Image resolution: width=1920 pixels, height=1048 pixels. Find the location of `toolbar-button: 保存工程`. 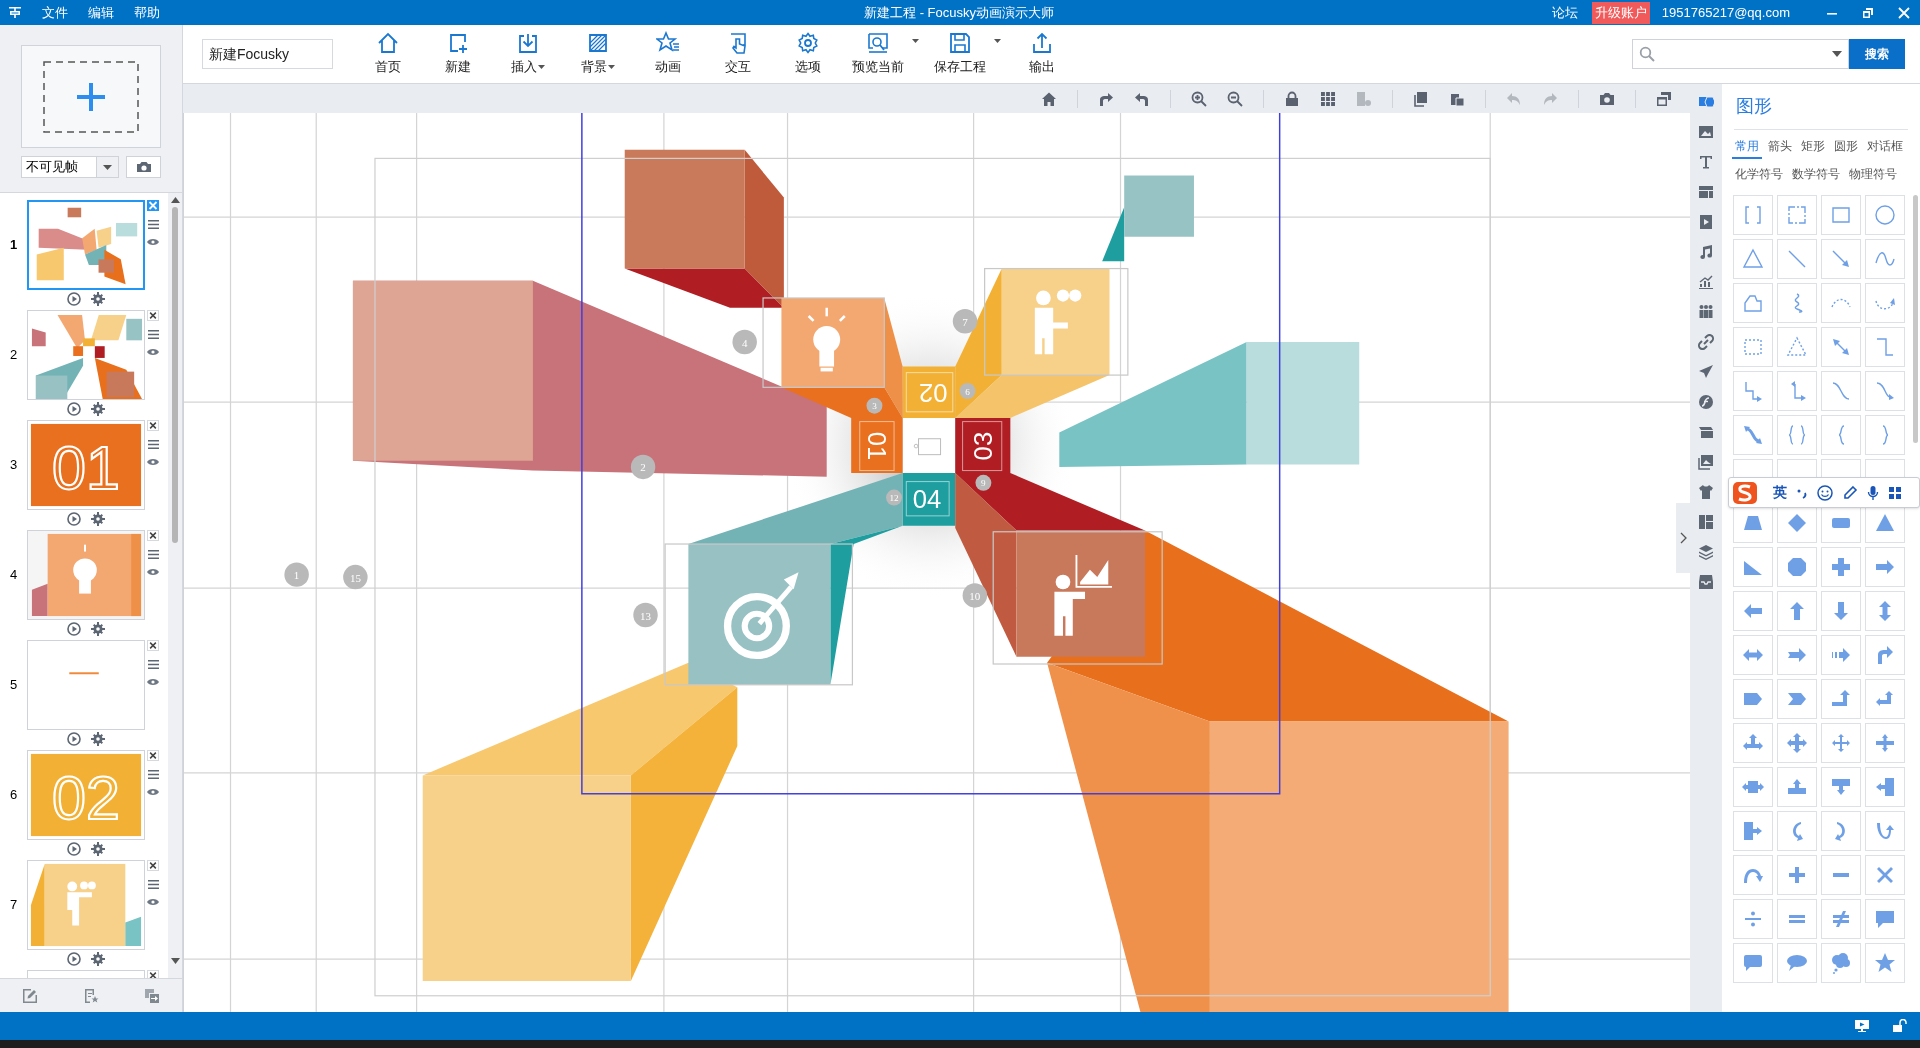

toolbar-button: 保存工程 is located at coordinates (966, 54).